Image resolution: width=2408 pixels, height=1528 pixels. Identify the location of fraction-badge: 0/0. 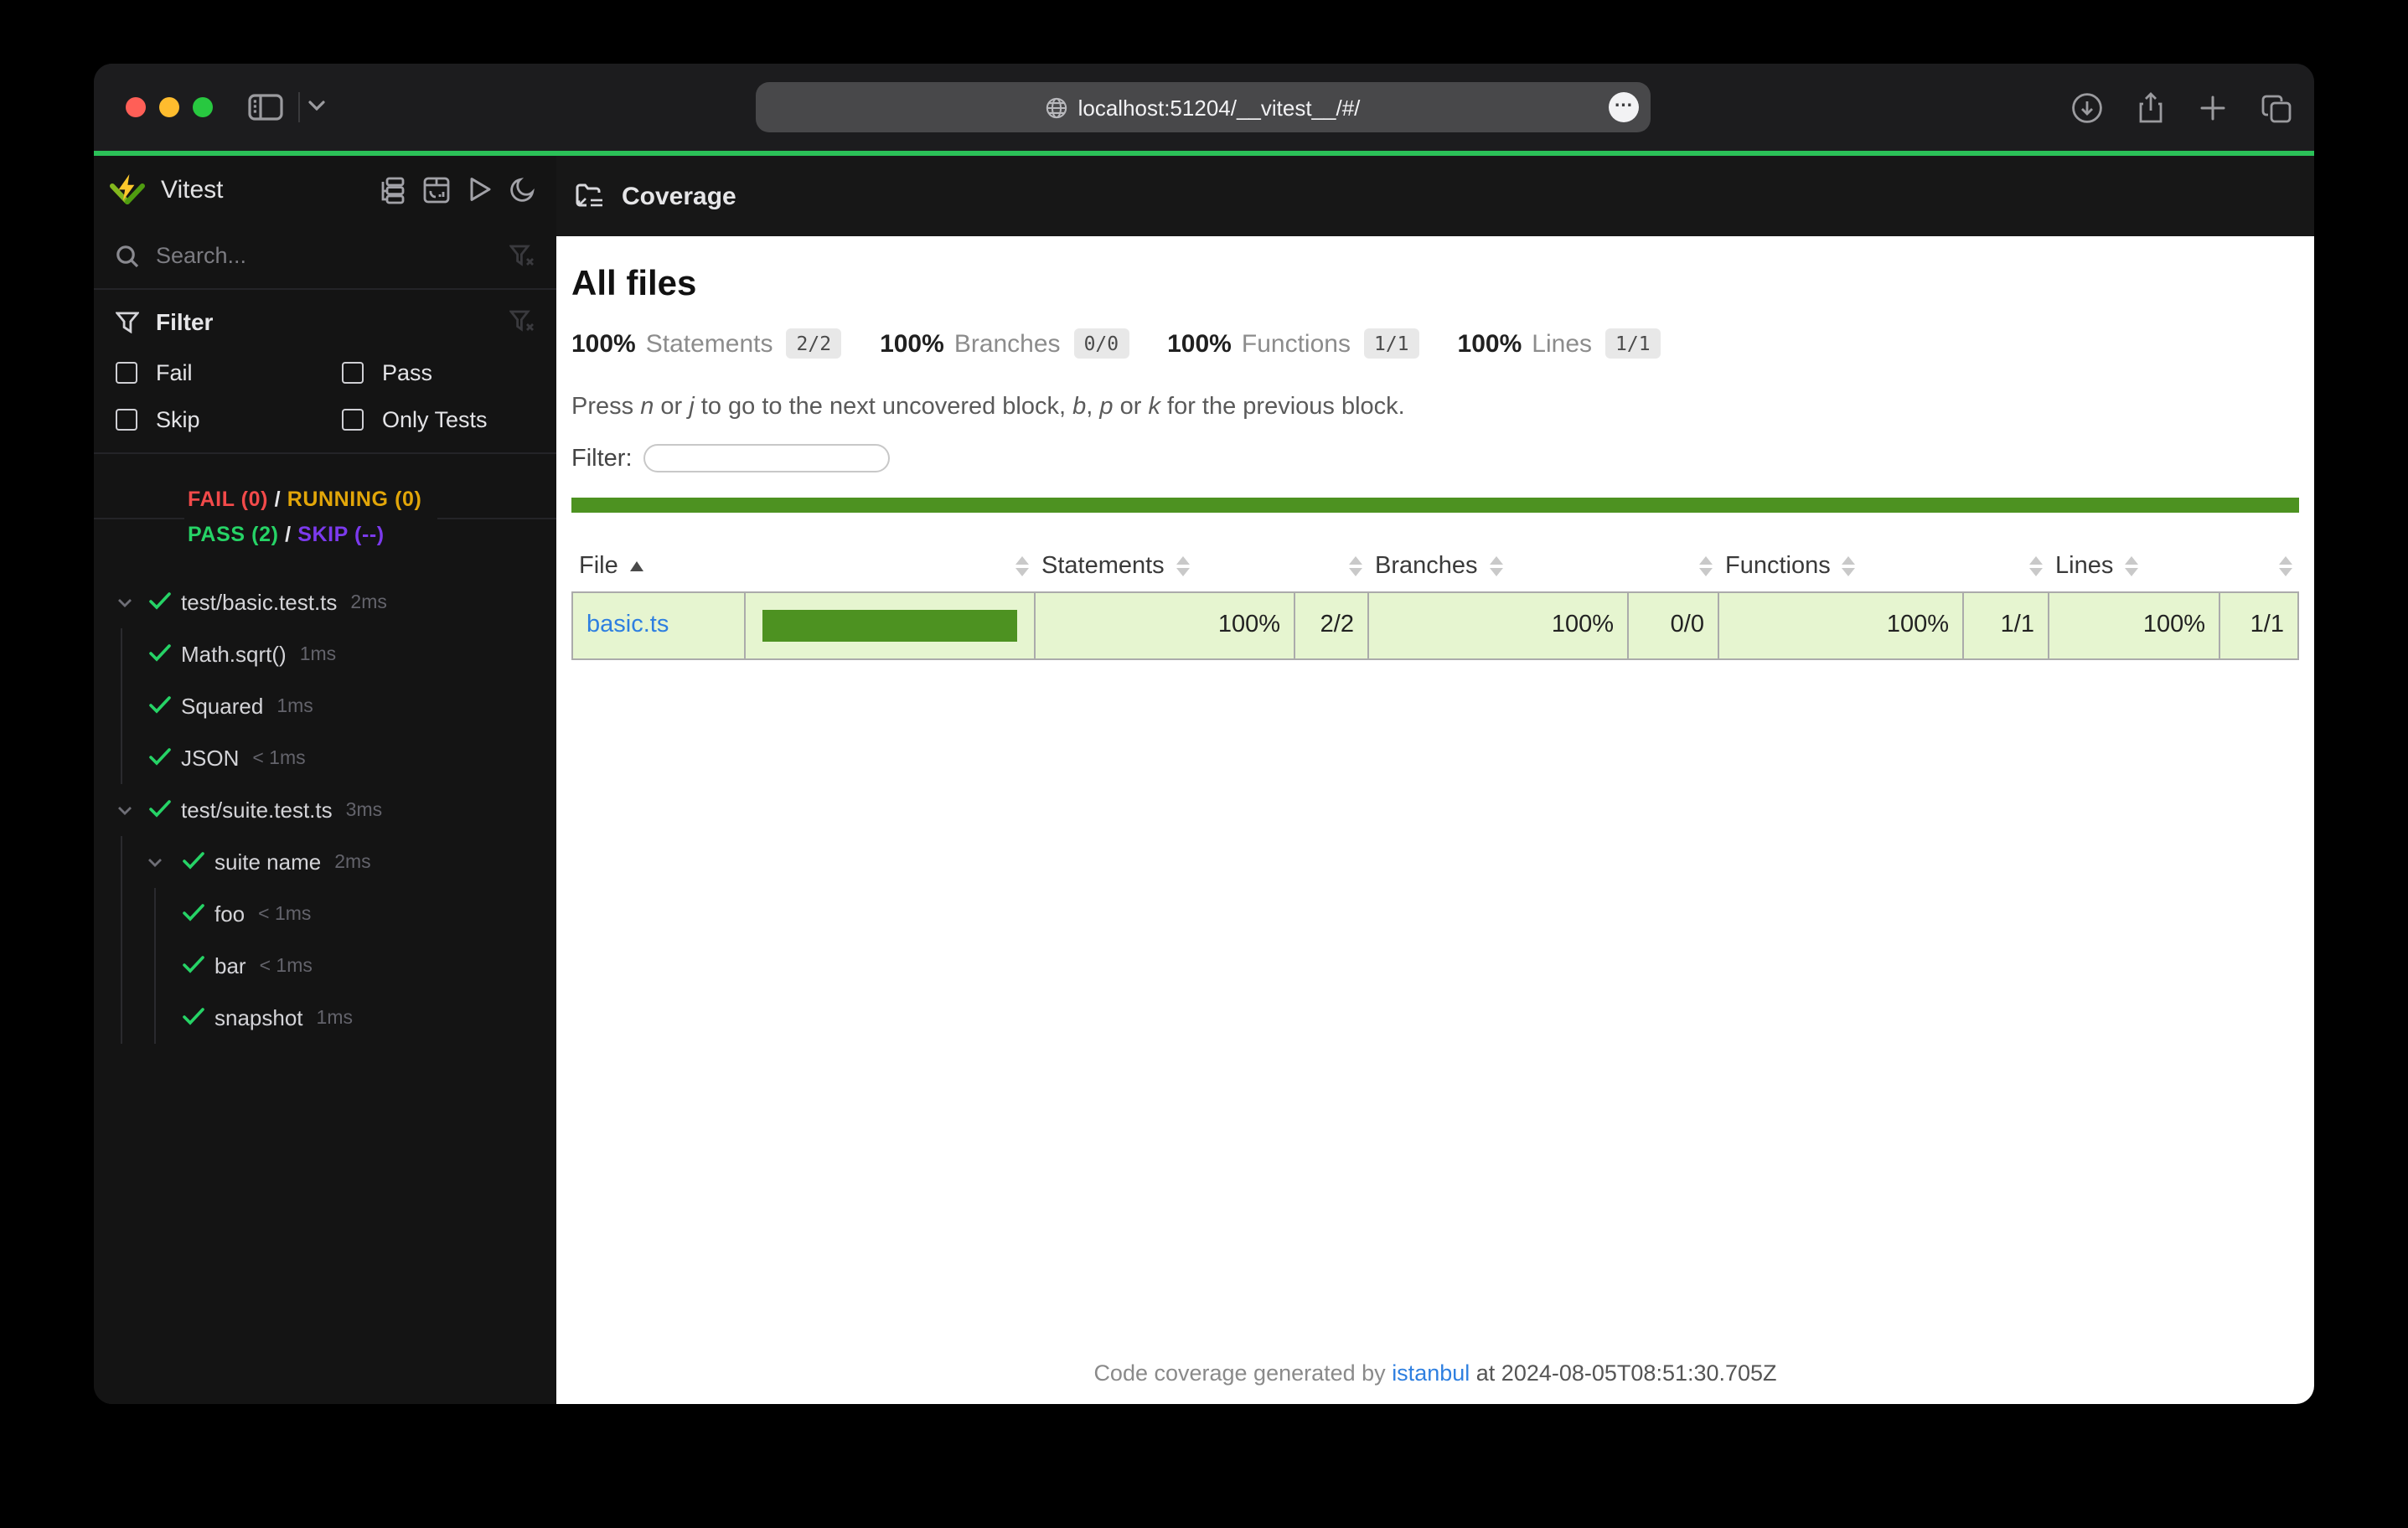
(1101, 343).